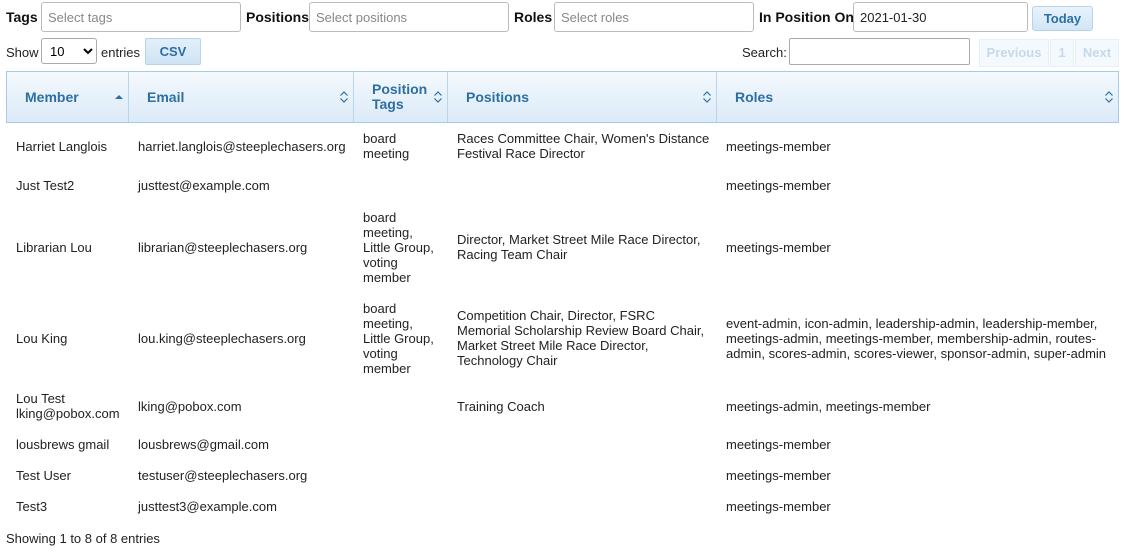  What do you see at coordinates (67, 506) in the screenshot?
I see `member-cell: Test3` at bounding box center [67, 506].